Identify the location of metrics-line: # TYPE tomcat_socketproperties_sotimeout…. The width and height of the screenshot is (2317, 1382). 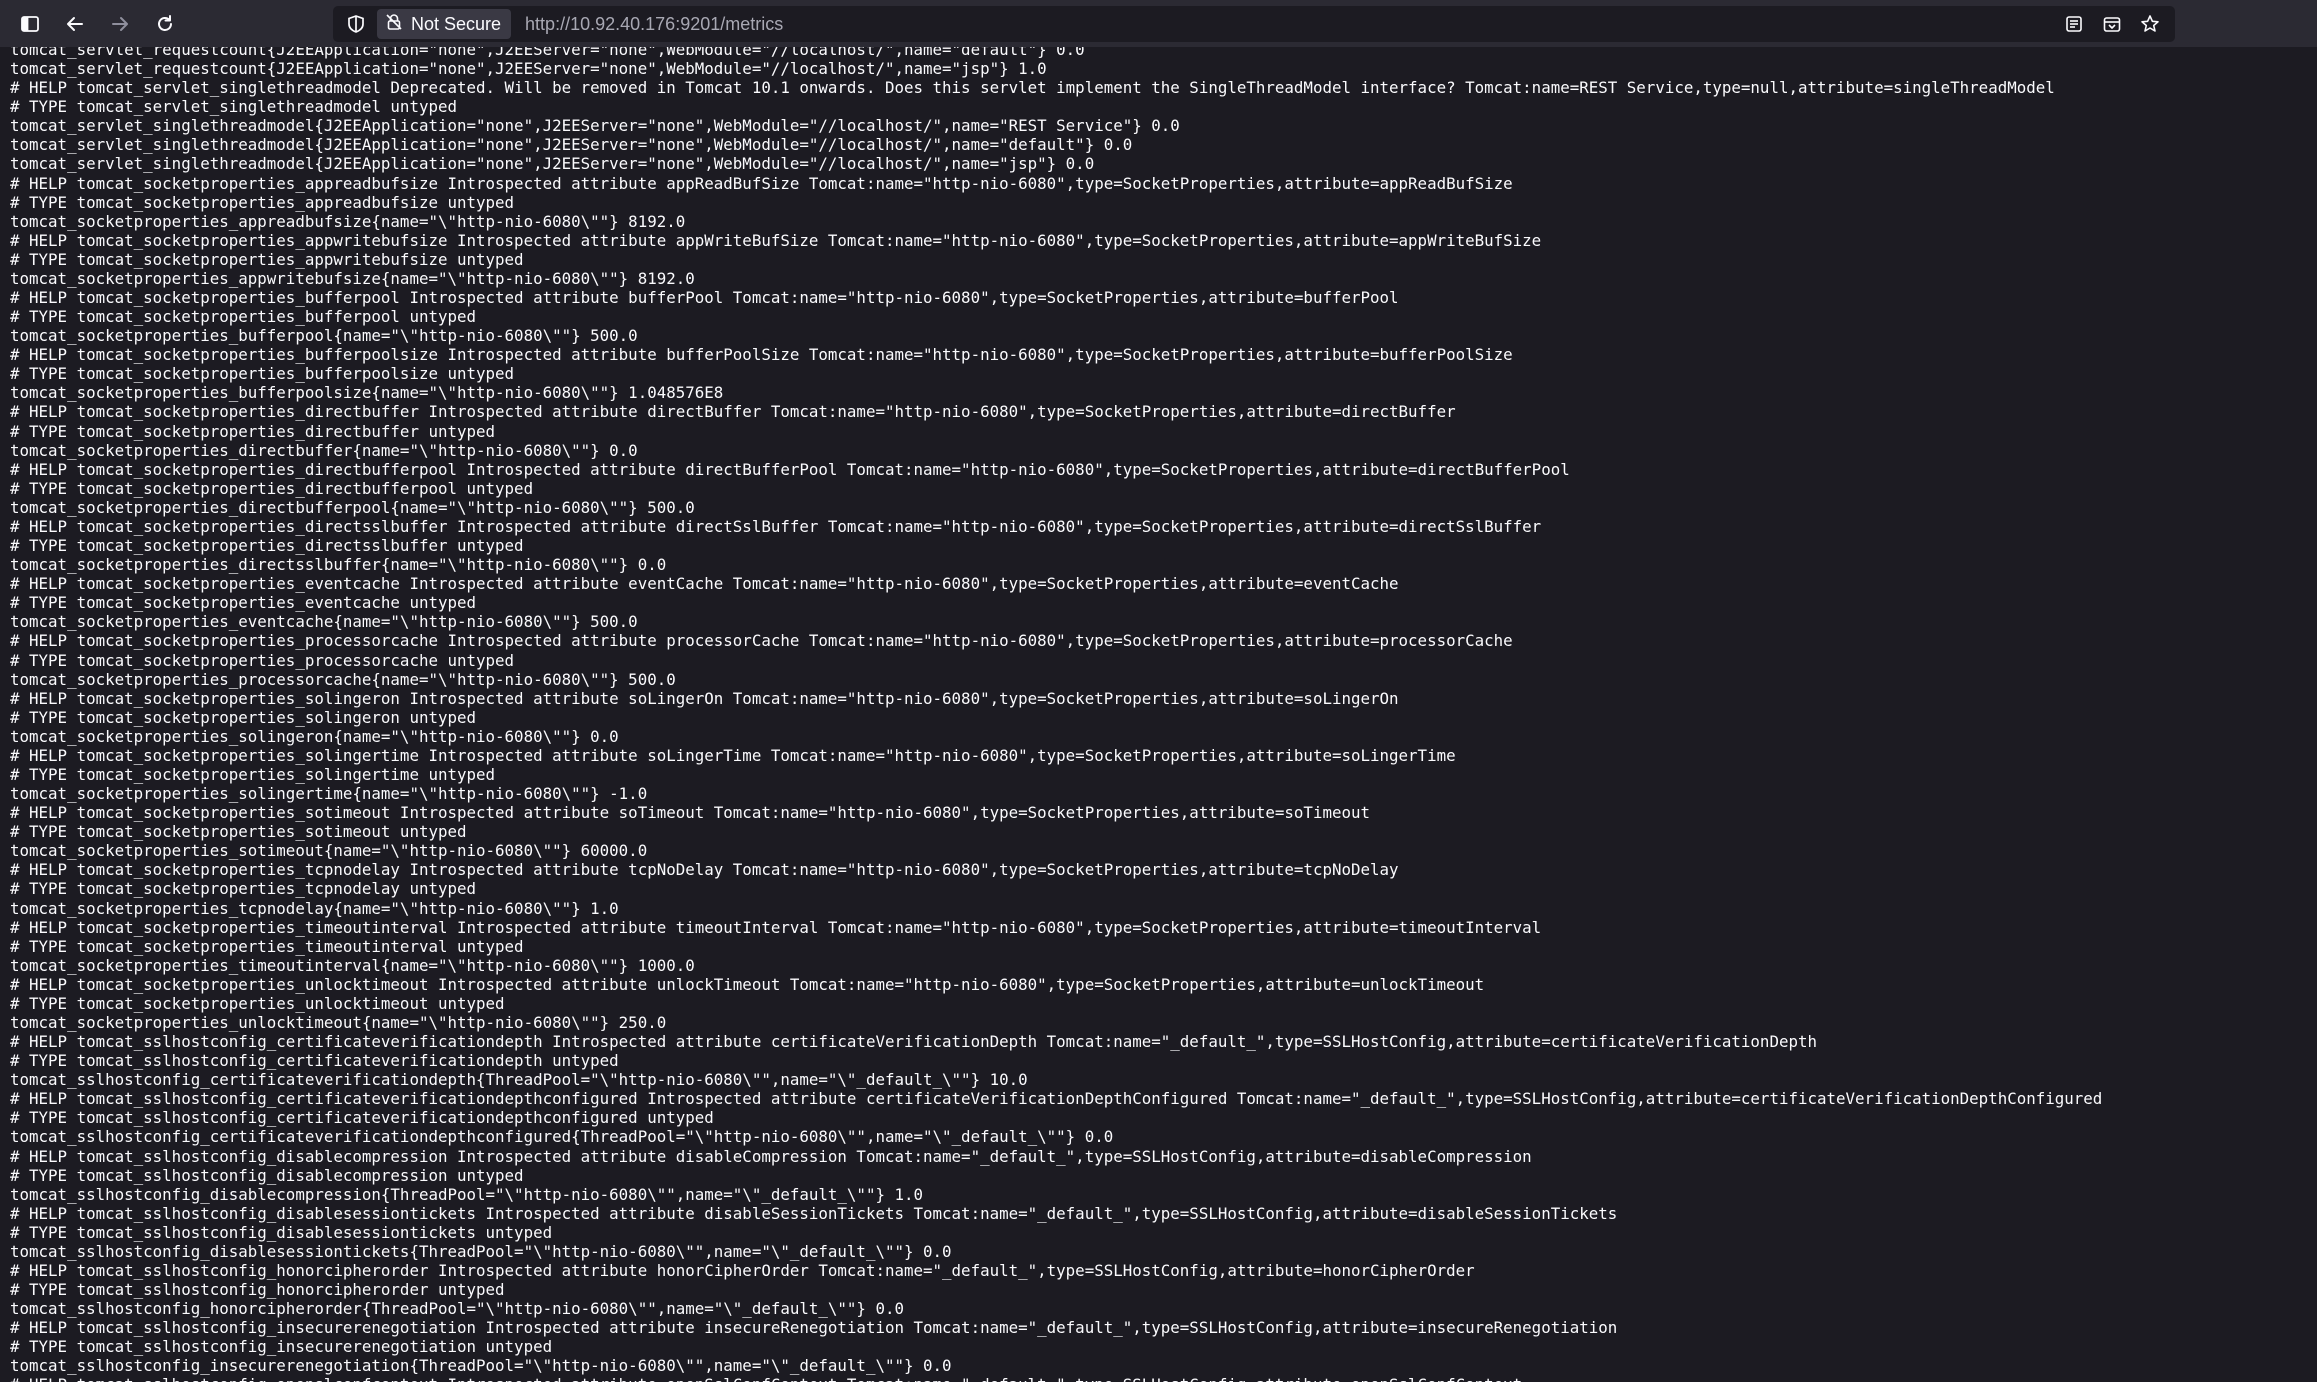
(238, 832).